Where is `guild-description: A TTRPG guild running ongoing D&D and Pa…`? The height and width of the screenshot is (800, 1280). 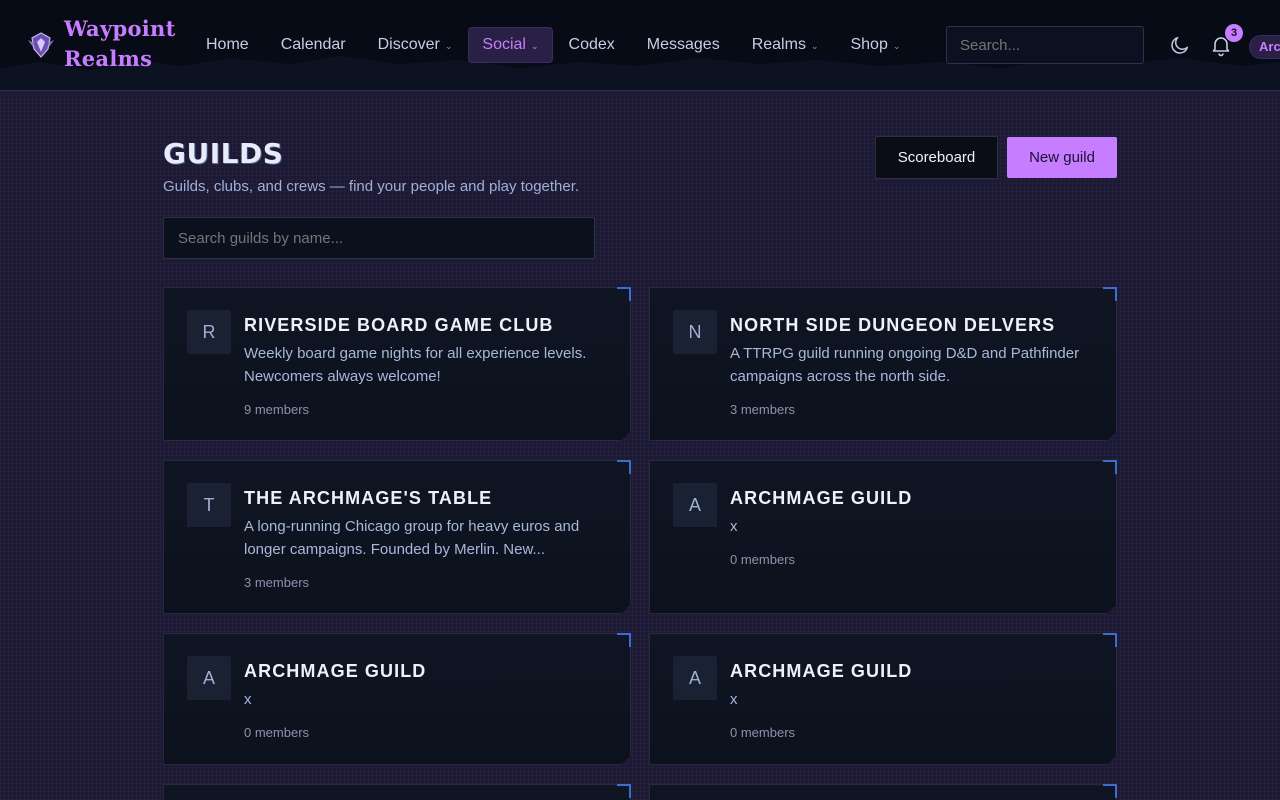 guild-description: A TTRPG guild running ongoing D&D and Pa… is located at coordinates (905, 365).